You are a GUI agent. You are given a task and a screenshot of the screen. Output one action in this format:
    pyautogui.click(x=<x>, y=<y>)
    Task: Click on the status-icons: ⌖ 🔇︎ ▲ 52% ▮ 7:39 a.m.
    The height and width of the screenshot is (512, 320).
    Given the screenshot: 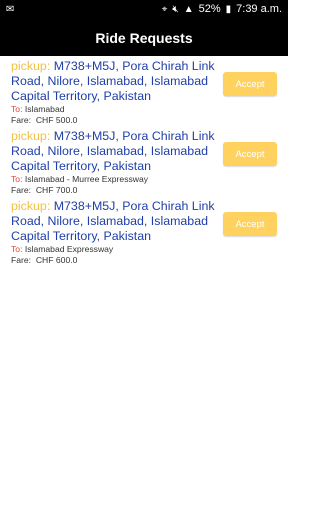 What is the action you would take?
    pyautogui.click(x=222, y=9)
    